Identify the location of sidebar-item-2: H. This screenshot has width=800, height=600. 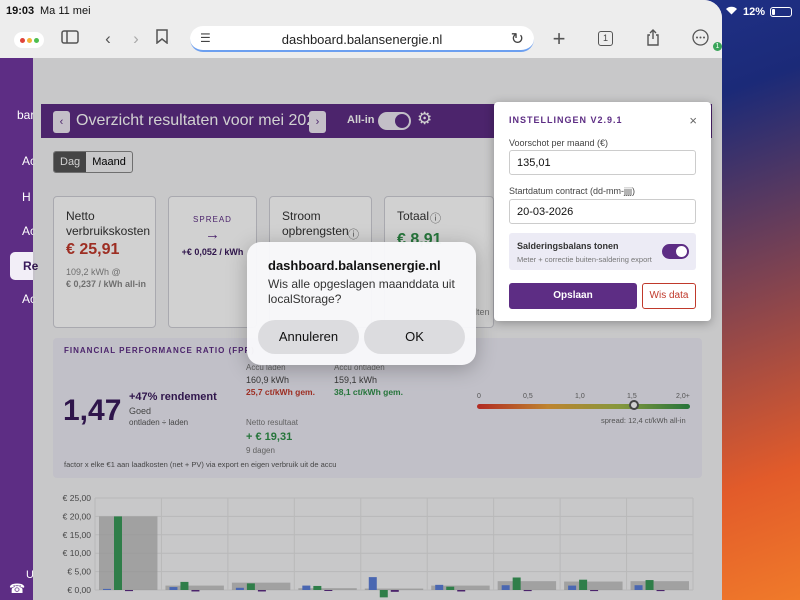
(26, 197).